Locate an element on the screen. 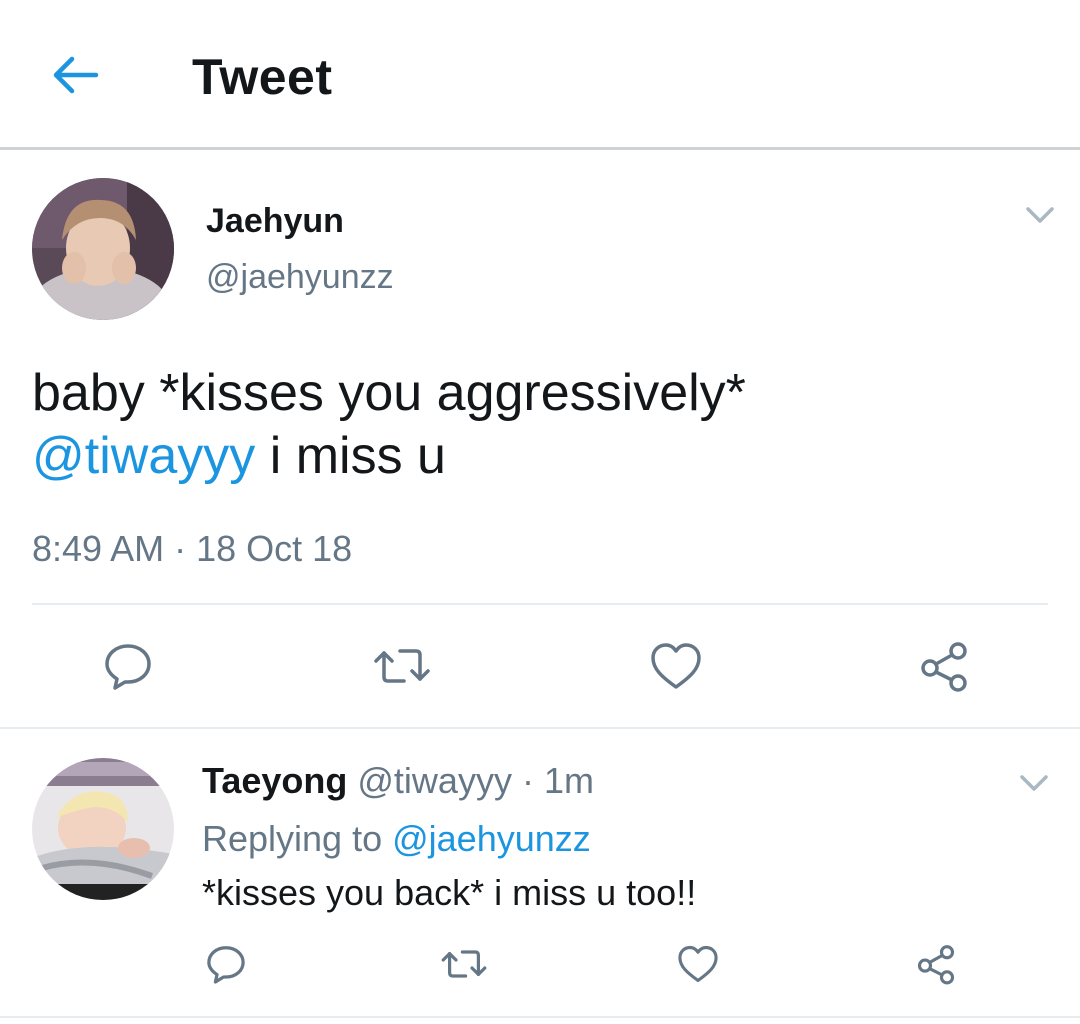  tweet-text-rest: i miss u is located at coordinates (350, 456).